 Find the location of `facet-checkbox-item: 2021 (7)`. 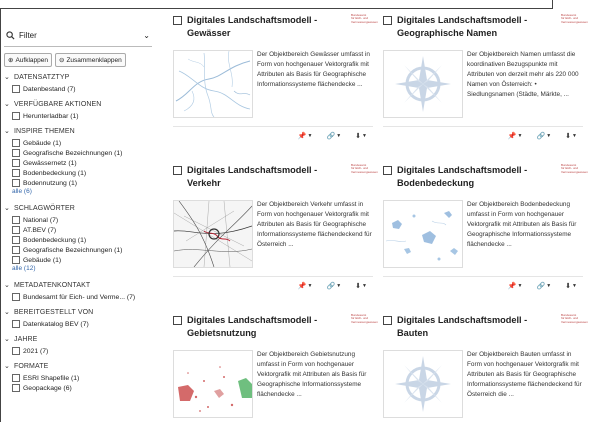

facet-checkbox-item: 2021 (7) is located at coordinates (82, 351).